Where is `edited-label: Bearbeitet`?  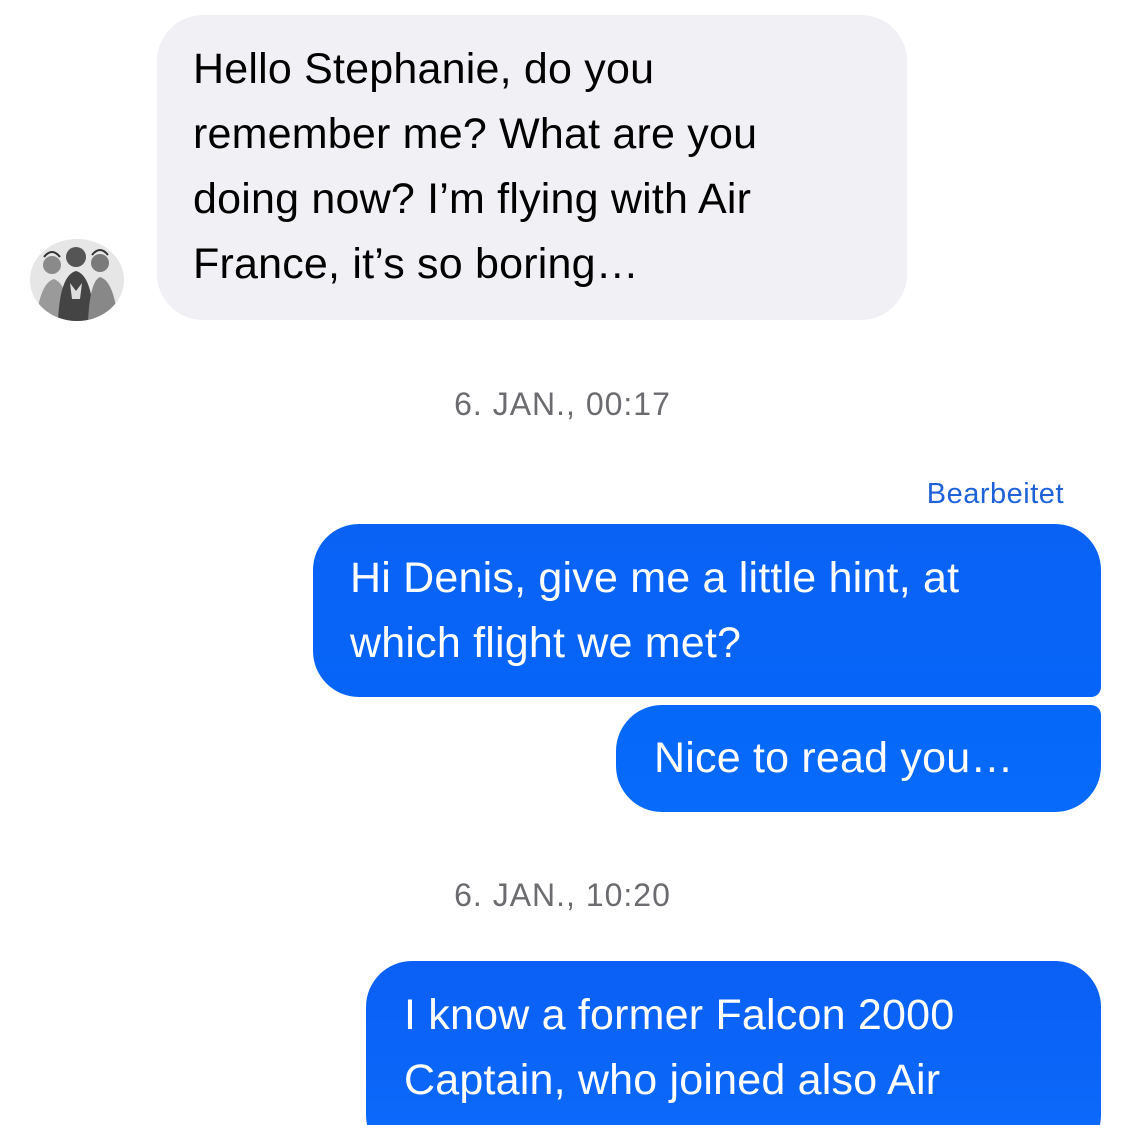 edited-label: Bearbeitet is located at coordinates (995, 494).